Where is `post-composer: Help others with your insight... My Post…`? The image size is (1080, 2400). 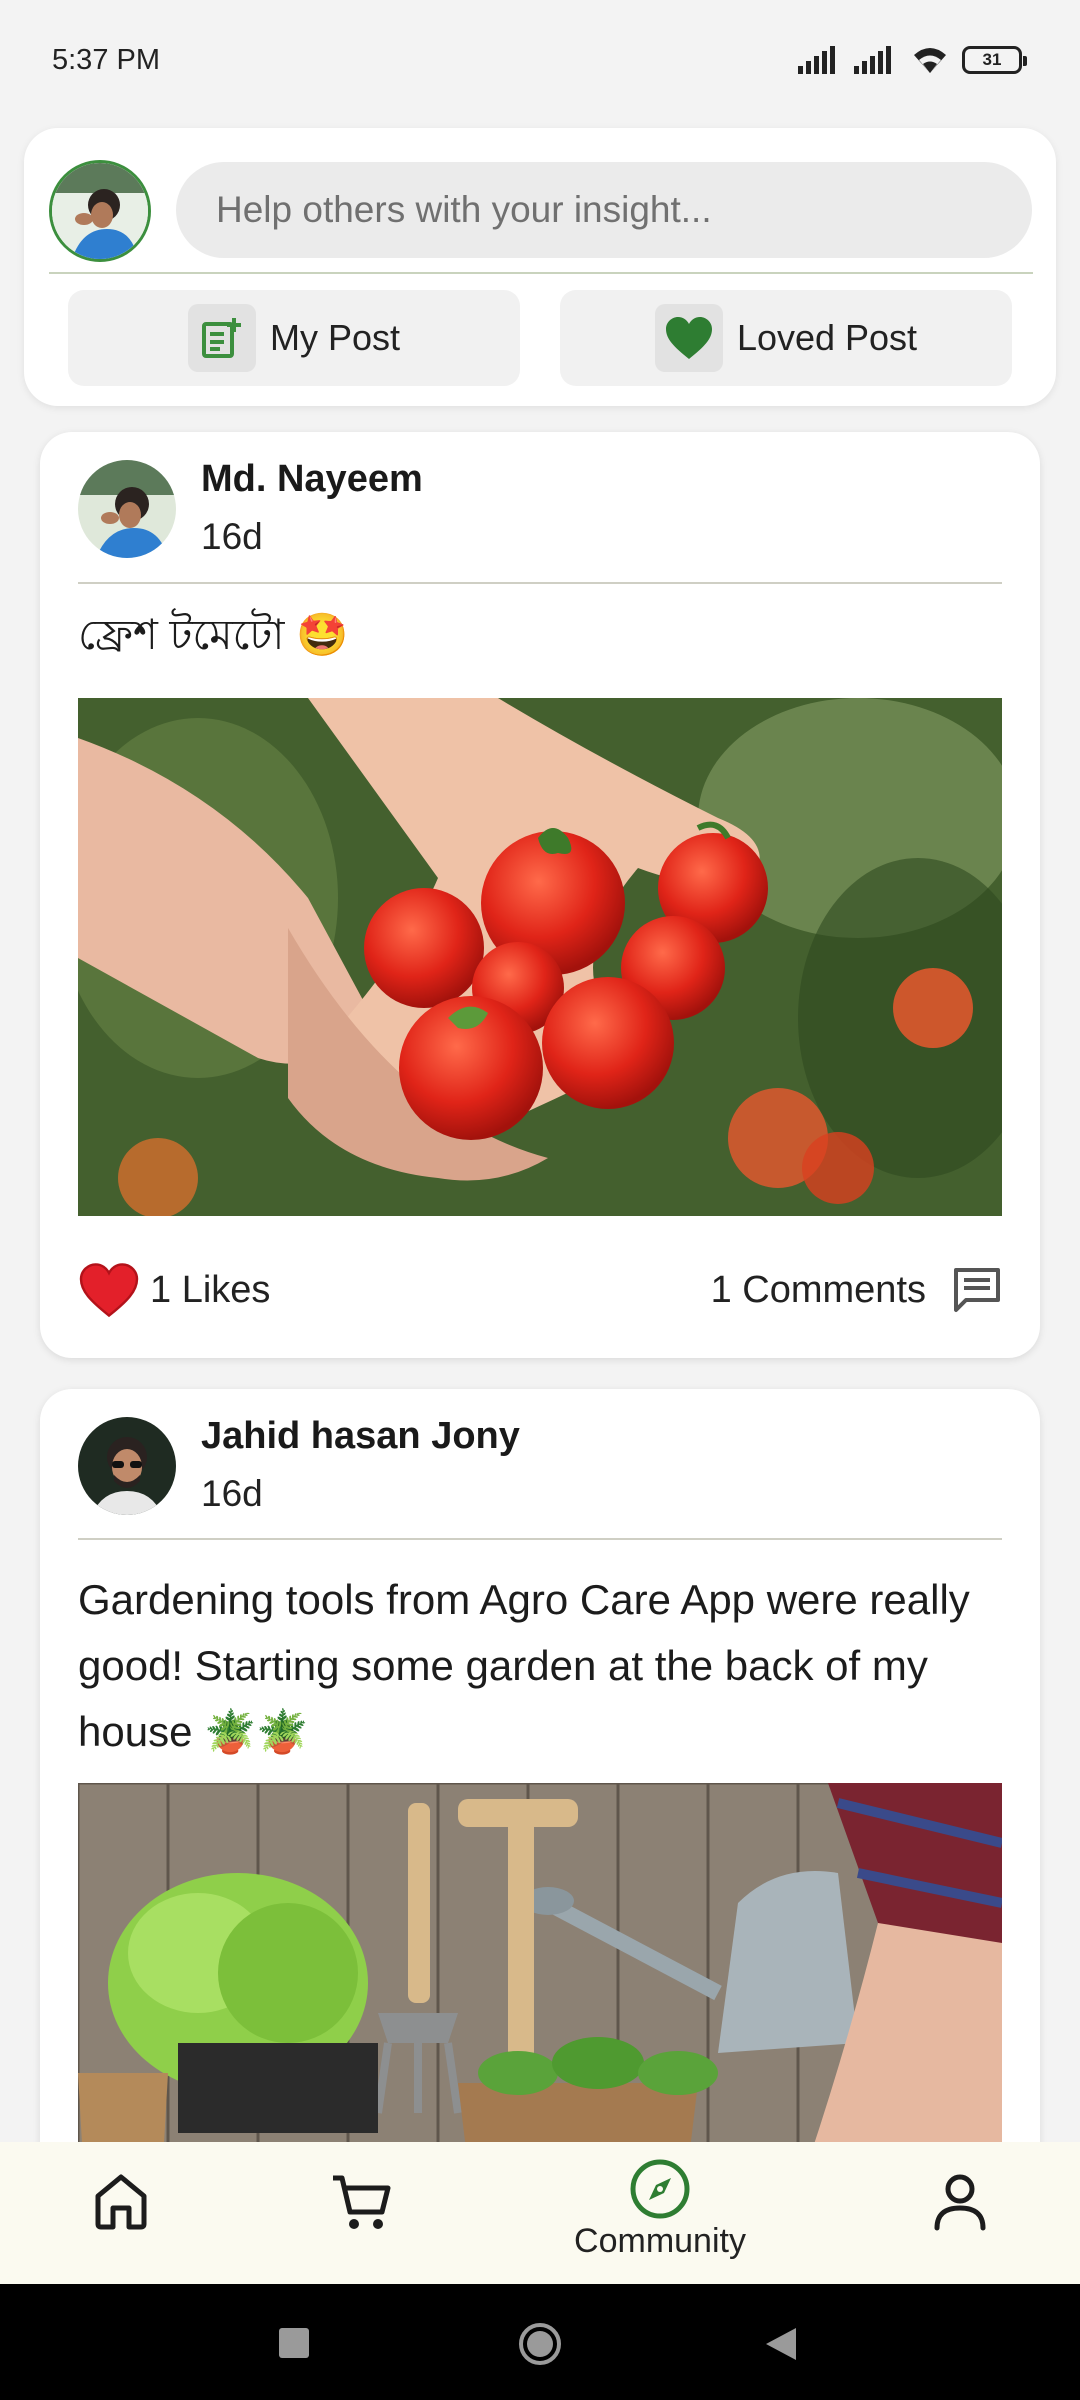 post-composer: Help others with your insight... My Post… is located at coordinates (540, 267).